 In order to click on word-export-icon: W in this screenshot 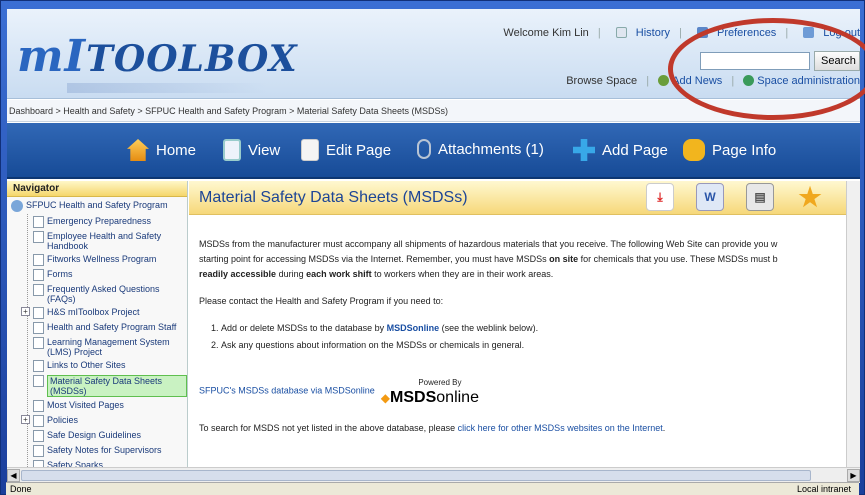, I will do `click(710, 197)`.